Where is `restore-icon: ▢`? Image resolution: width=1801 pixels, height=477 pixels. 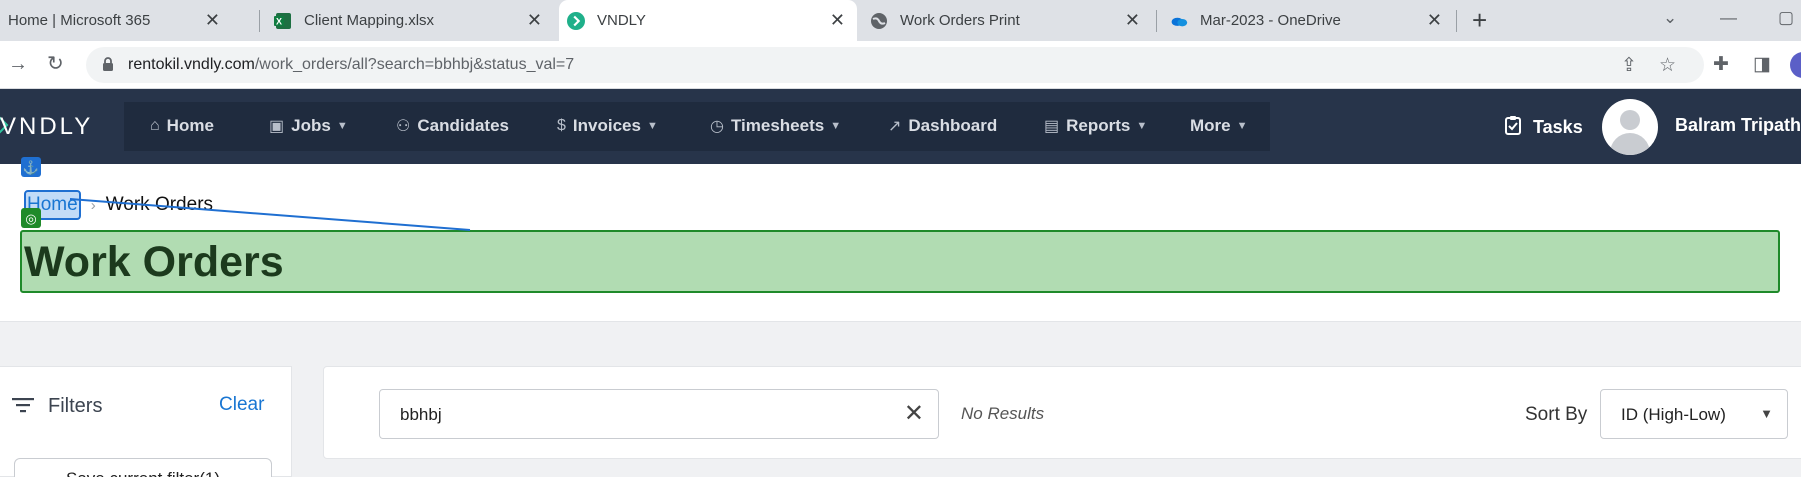 restore-icon: ▢ is located at coordinates (1786, 18).